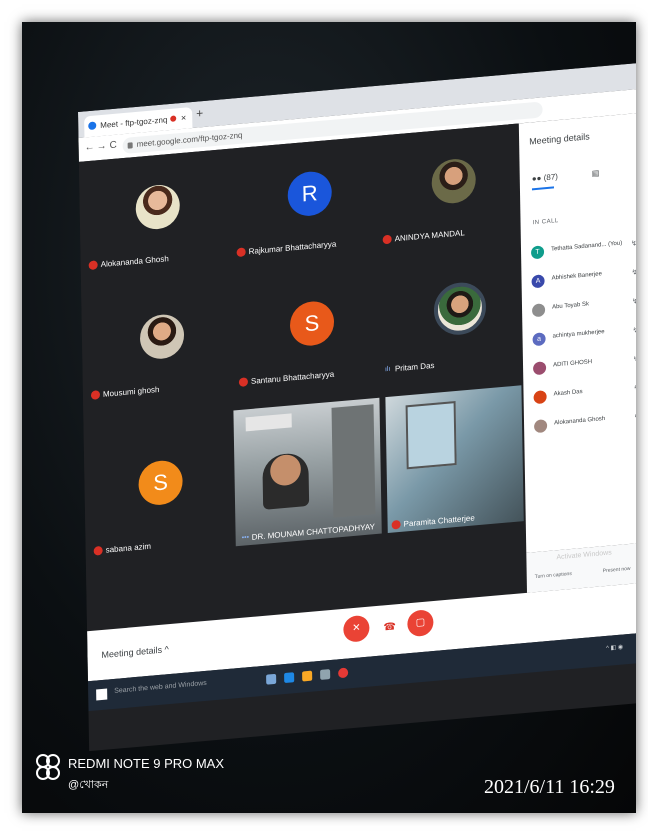  I want to click on speaking-icon: •••, so click(245, 538).